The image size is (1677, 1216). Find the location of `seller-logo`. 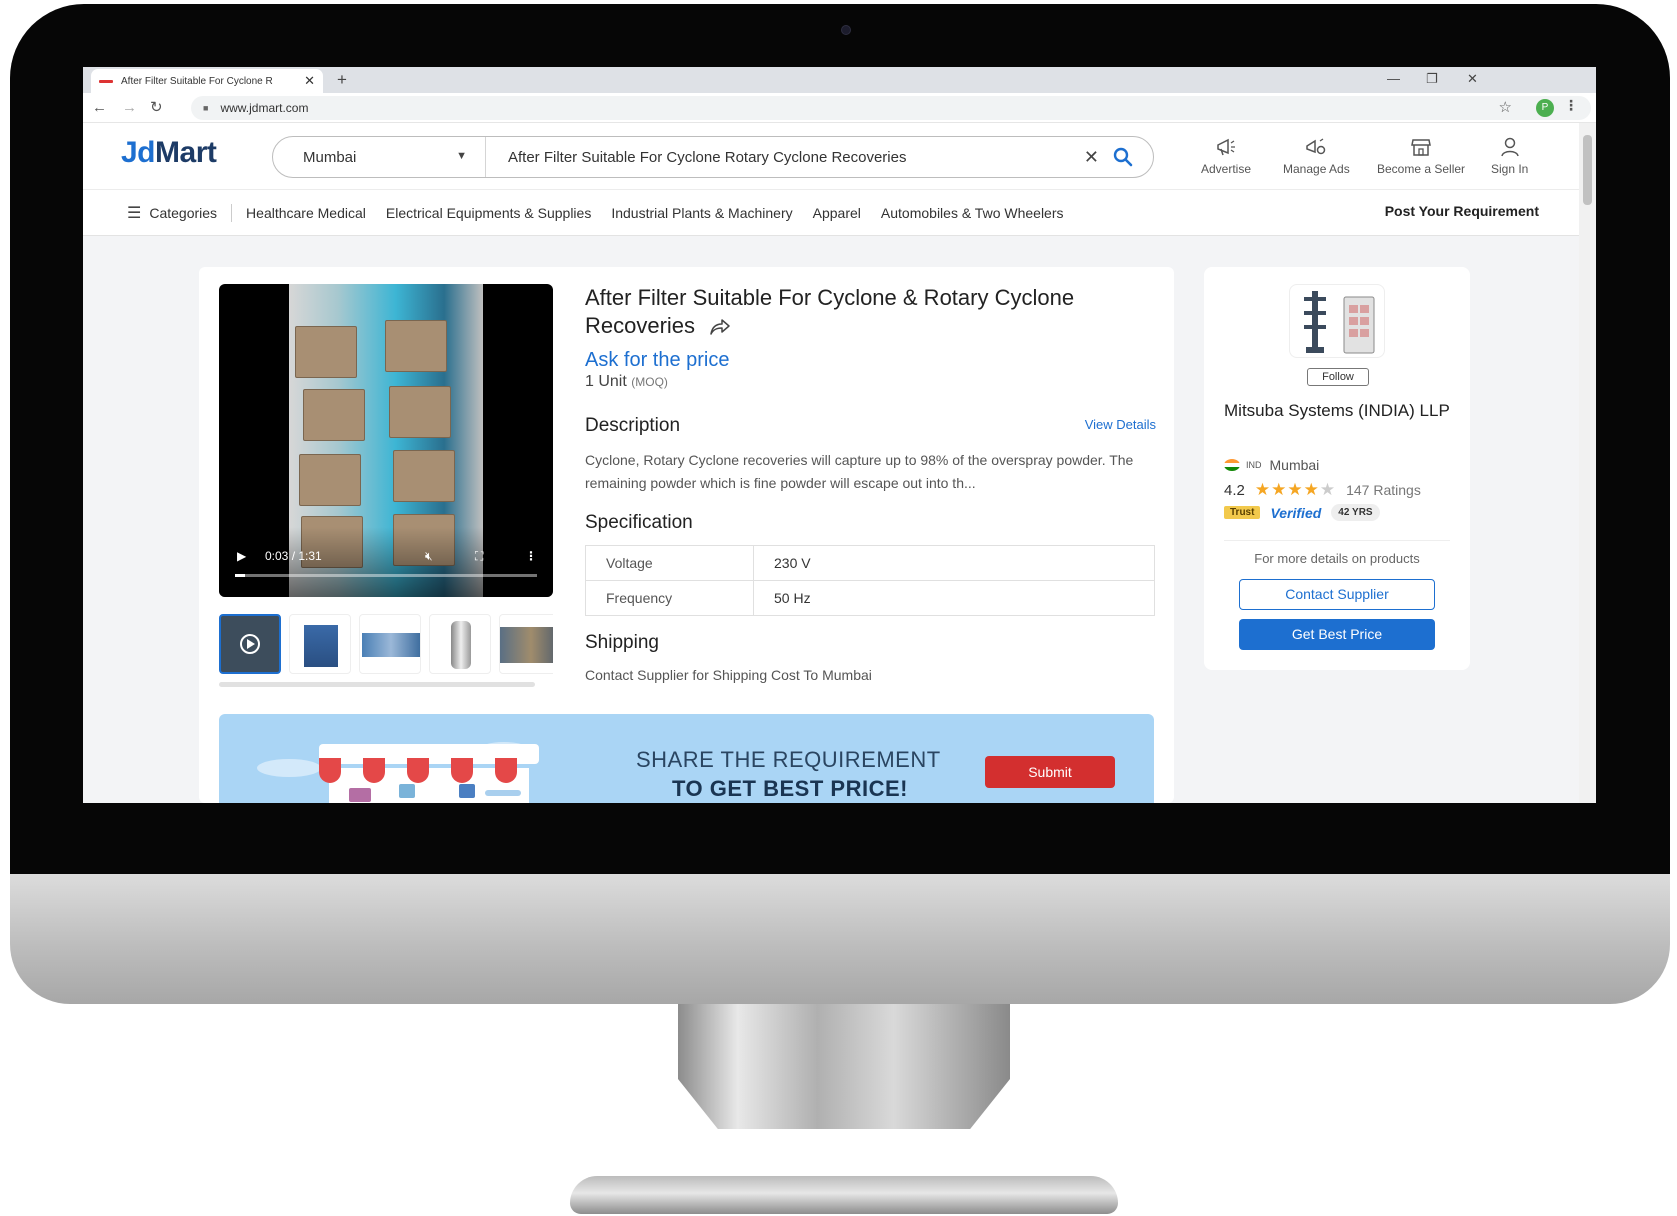

seller-logo is located at coordinates (1337, 321).